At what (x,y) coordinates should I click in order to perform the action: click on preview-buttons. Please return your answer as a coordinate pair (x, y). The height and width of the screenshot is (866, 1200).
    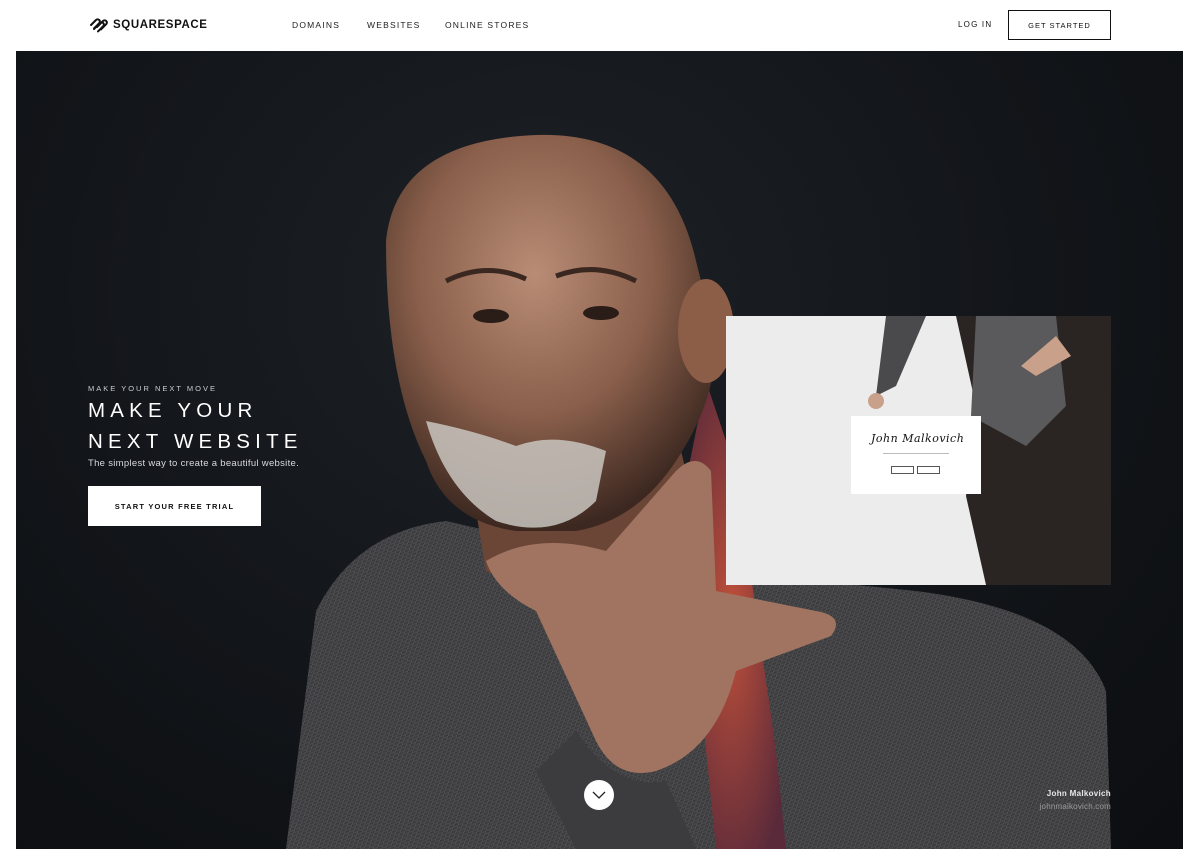
    Looking at the image, I should click on (915, 470).